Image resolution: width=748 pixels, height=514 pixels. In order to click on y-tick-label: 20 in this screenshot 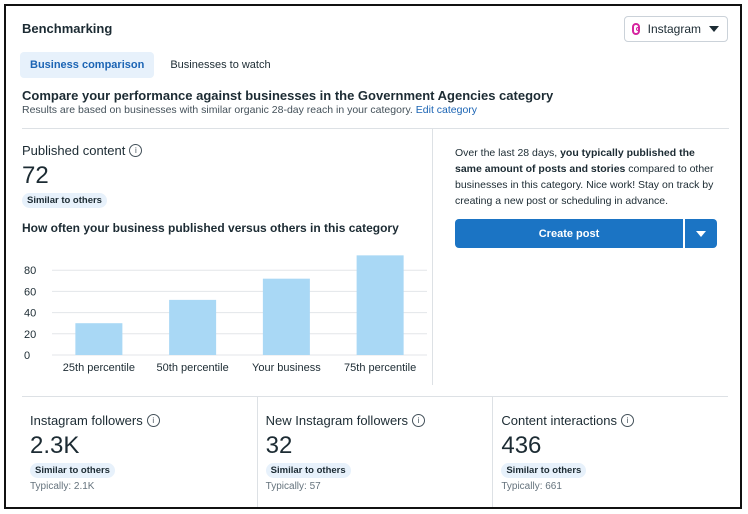, I will do `click(30, 335)`.